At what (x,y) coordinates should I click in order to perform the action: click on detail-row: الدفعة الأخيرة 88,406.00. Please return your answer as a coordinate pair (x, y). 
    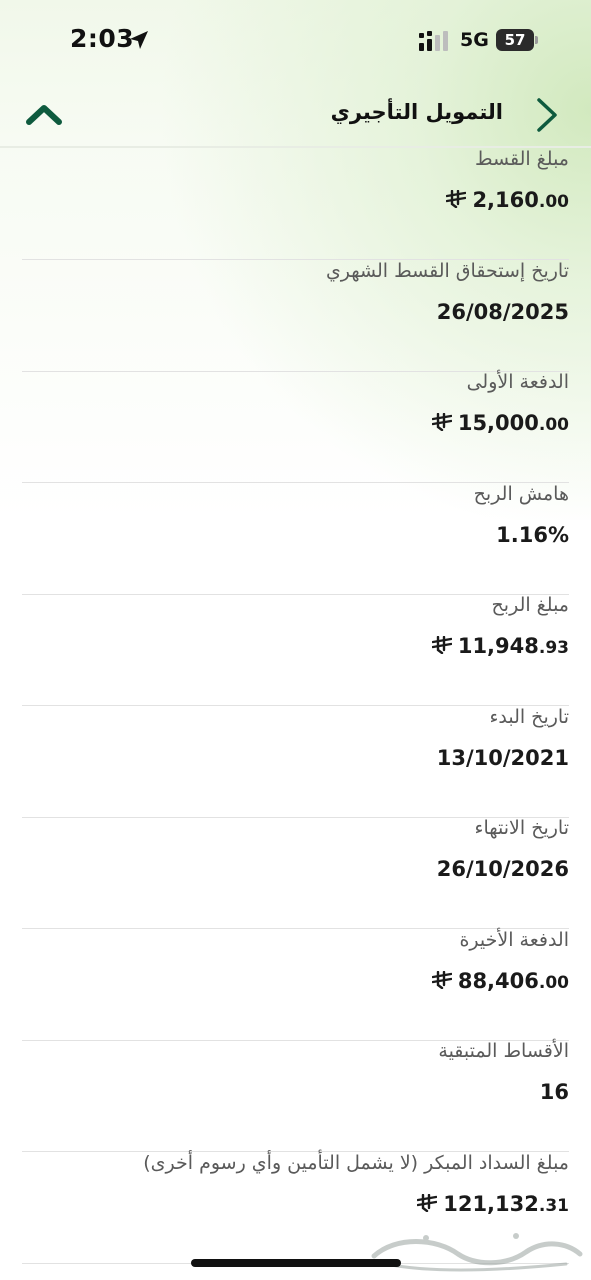
    Looking at the image, I should click on (295, 985).